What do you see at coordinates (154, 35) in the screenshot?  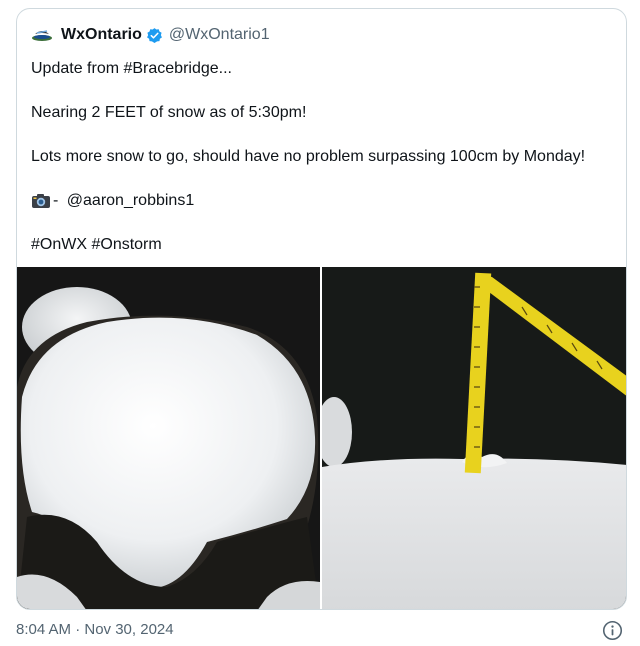 I see `verified-badge-icon` at bounding box center [154, 35].